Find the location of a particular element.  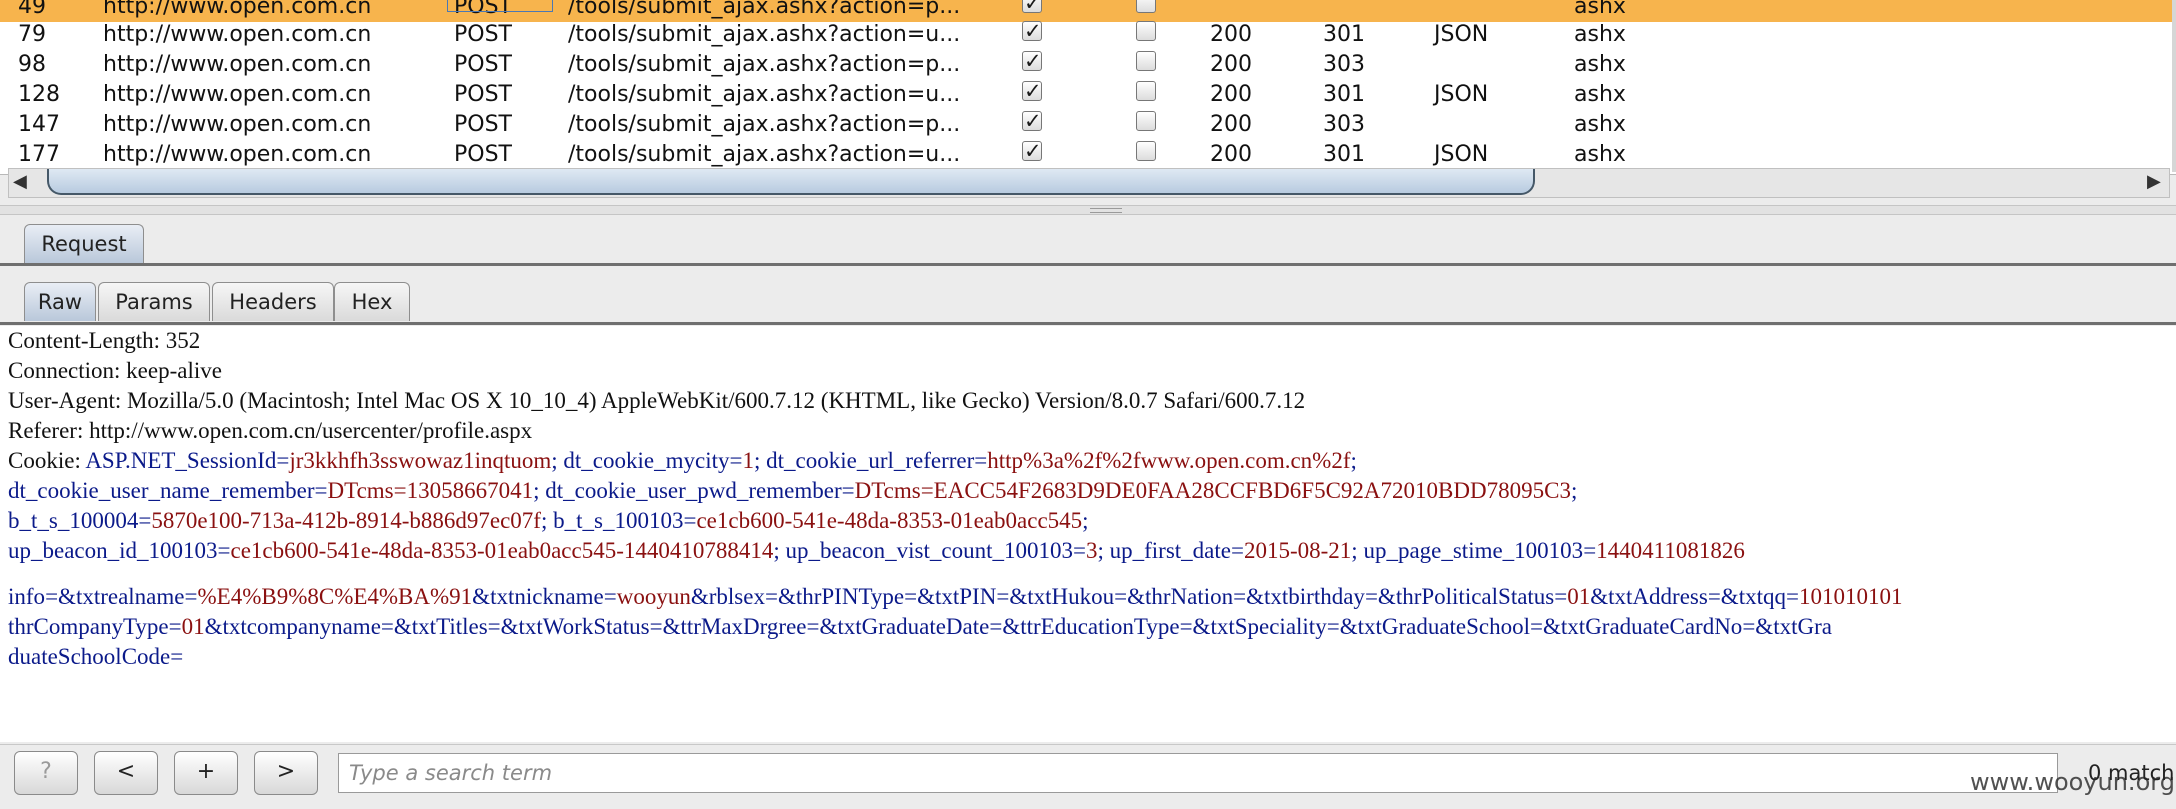

tab-params: Params is located at coordinates (154, 301).